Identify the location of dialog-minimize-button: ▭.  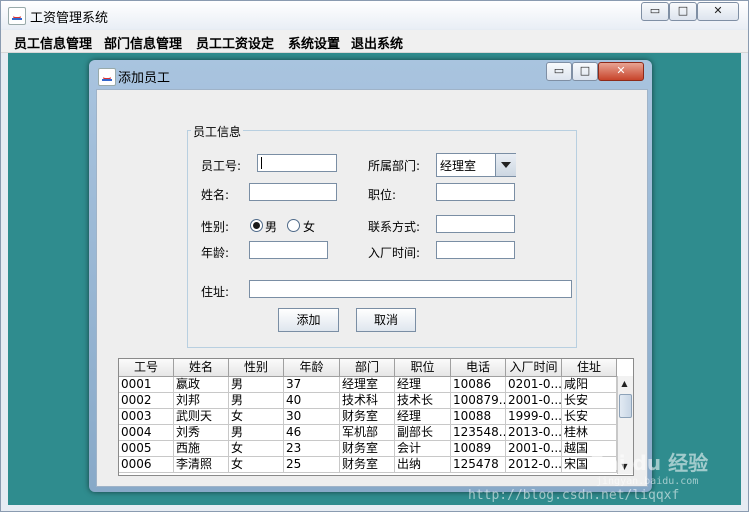
(559, 71).